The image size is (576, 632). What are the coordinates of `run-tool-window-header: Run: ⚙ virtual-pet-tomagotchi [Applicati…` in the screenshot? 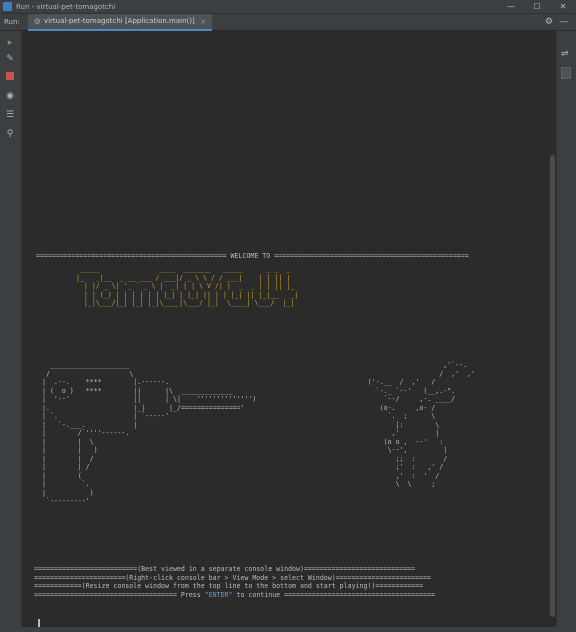 It's located at (288, 22).